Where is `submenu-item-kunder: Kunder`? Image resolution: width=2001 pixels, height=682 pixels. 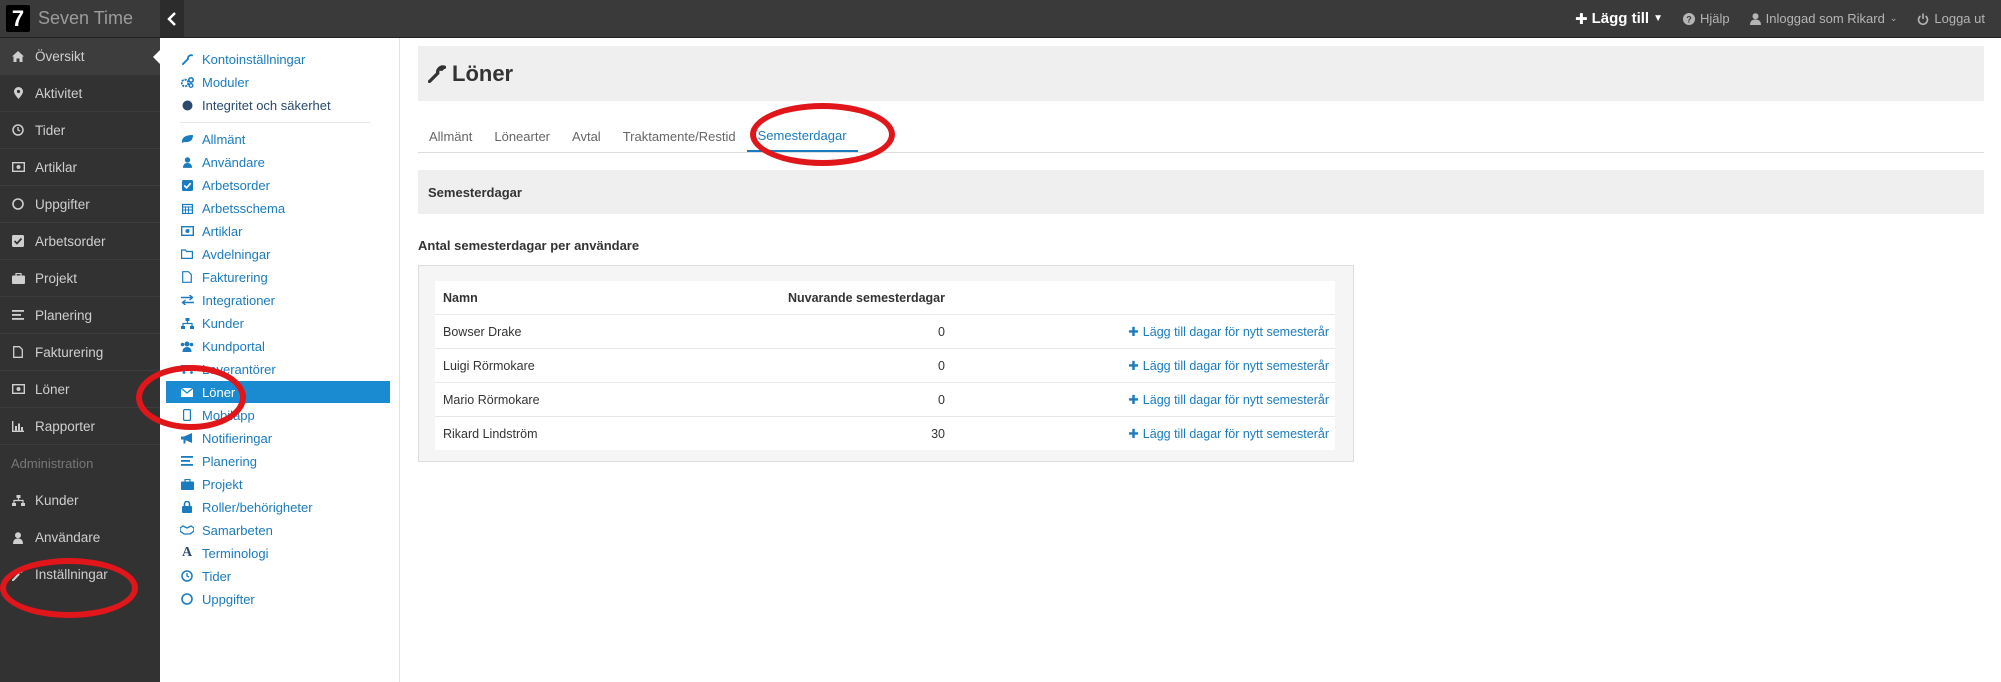
submenu-item-kunder: Kunder is located at coordinates (212, 323).